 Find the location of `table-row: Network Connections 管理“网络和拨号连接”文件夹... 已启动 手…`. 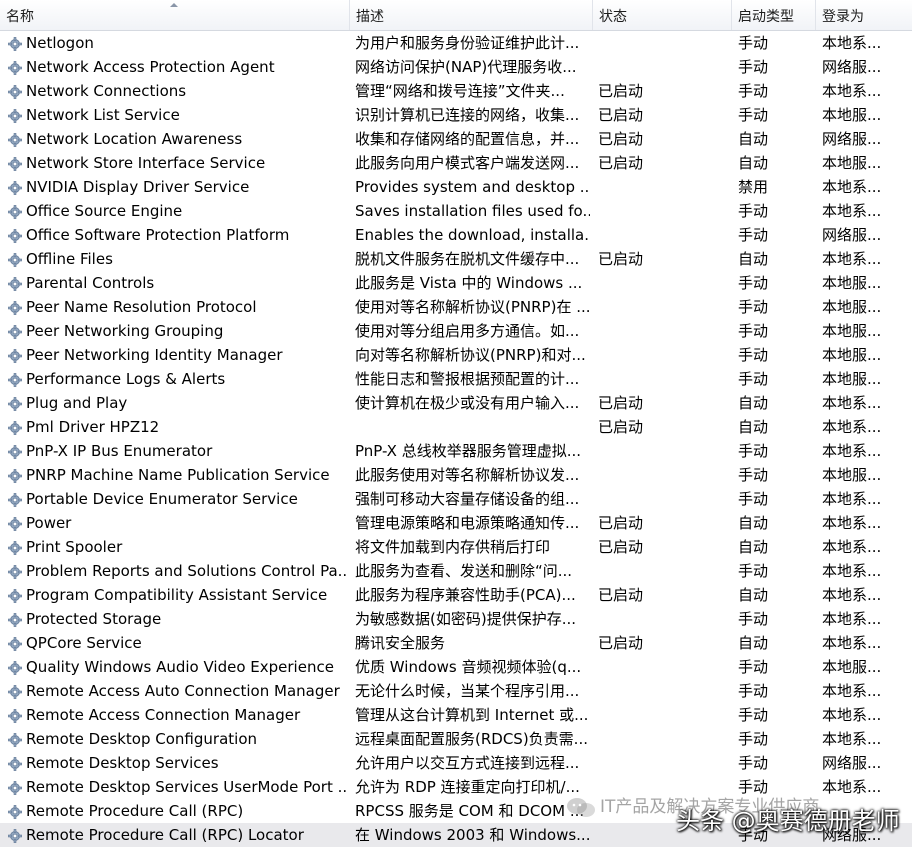

table-row: Network Connections 管理“网络和拨号连接”文件夹... 已启动 手… is located at coordinates (456, 91).